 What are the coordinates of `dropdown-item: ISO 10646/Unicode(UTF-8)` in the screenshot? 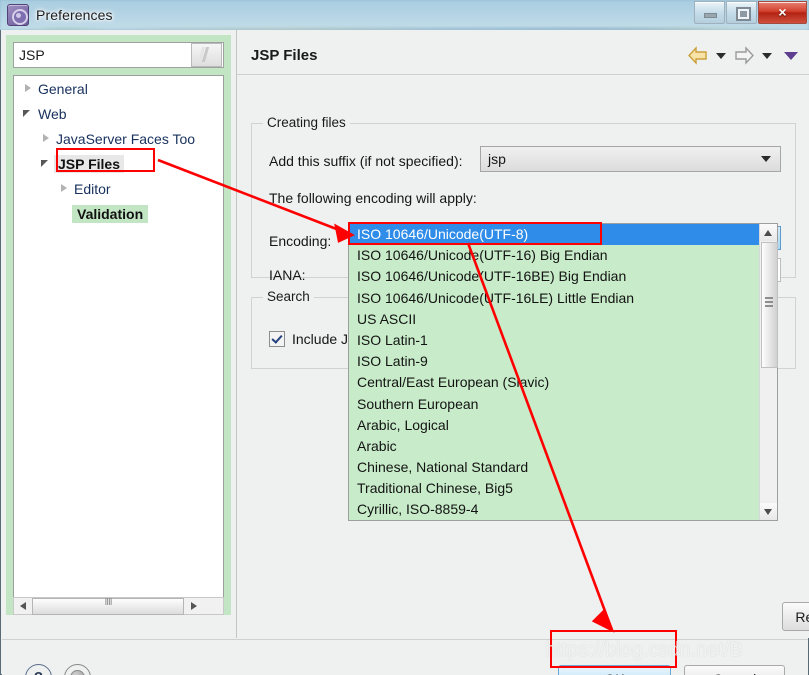 It's located at (554, 235).